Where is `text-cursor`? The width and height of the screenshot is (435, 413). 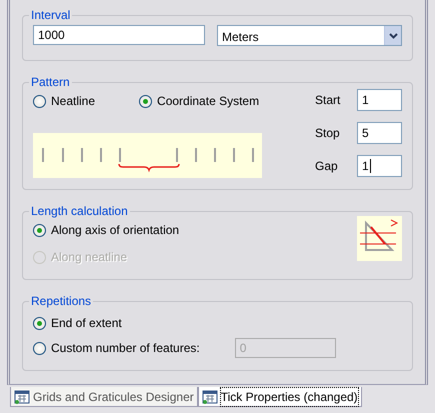
text-cursor is located at coordinates (370, 166).